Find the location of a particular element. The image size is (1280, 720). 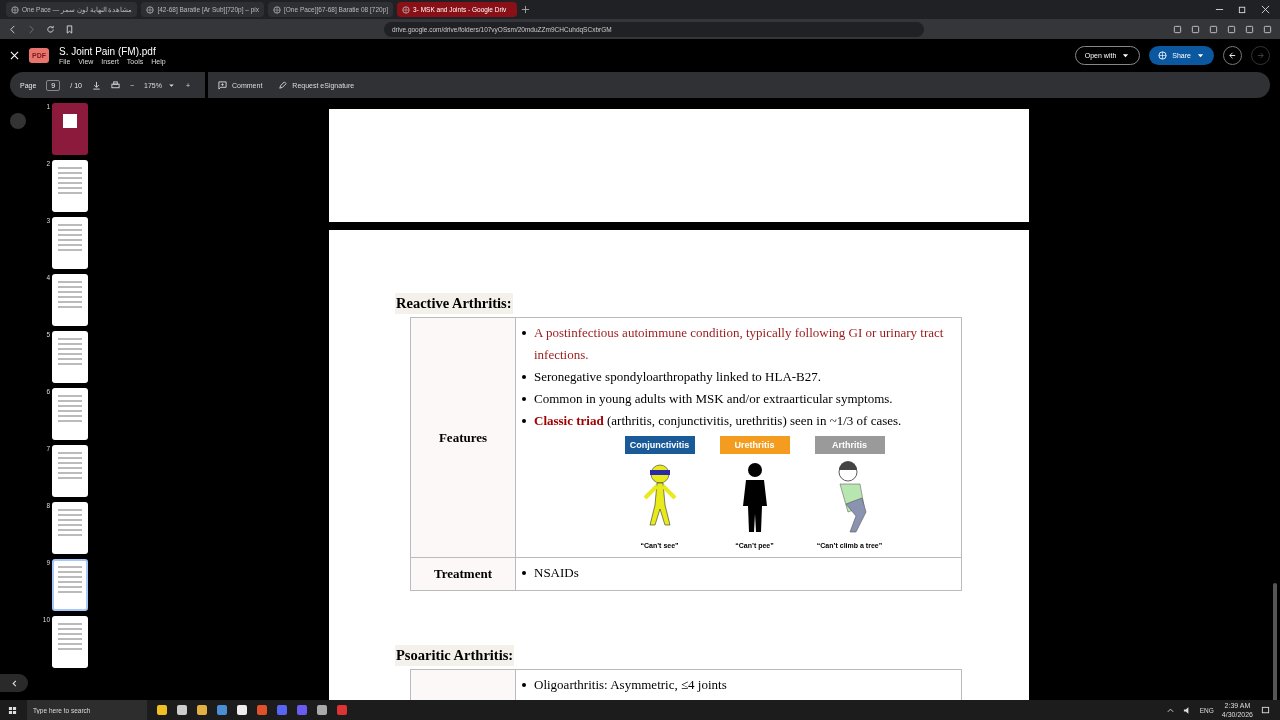

back-icon is located at coordinates (12, 29).